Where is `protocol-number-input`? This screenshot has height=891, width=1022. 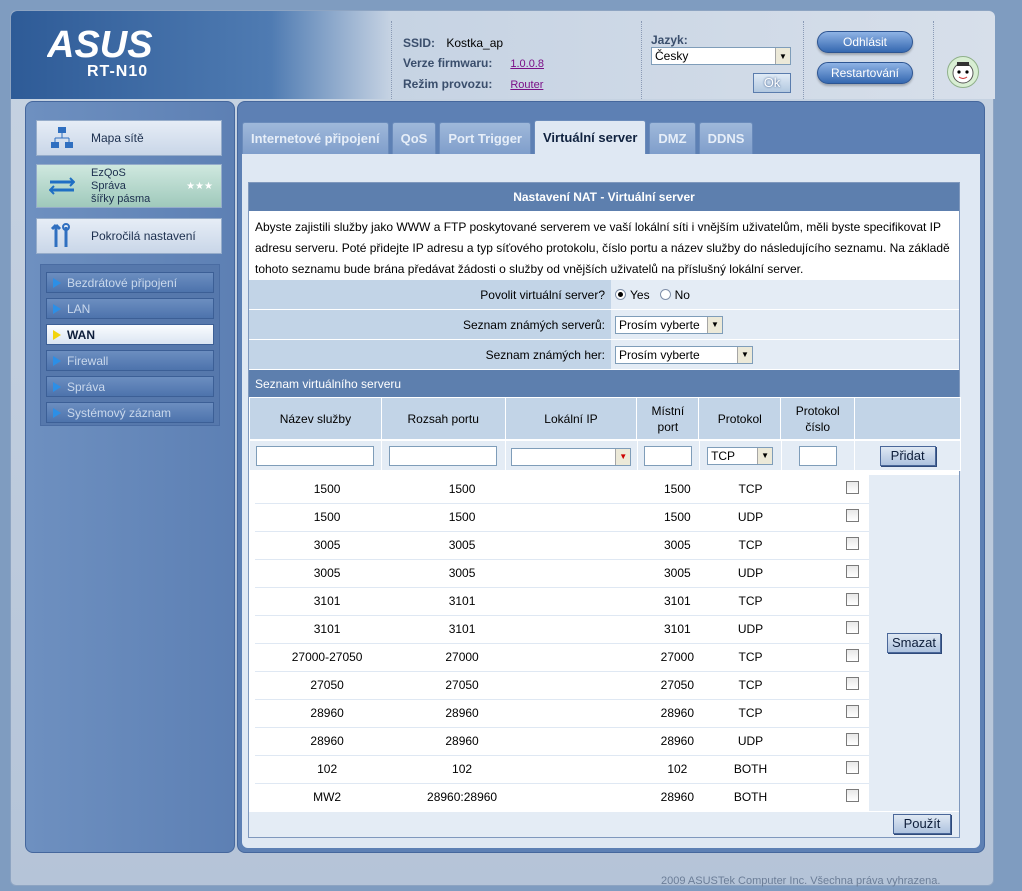
protocol-number-input is located at coordinates (817, 455).